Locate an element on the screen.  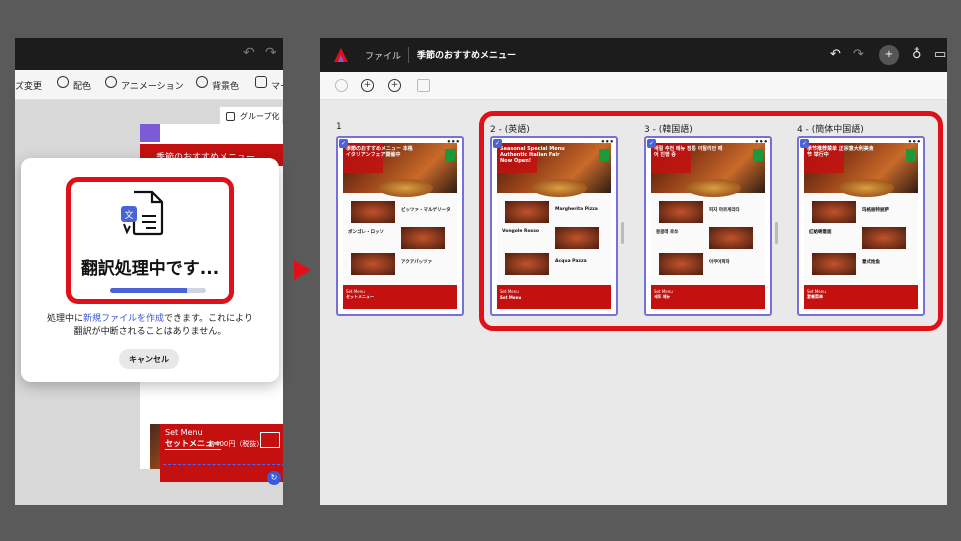
pizza-image is located at coordinates (405, 188).